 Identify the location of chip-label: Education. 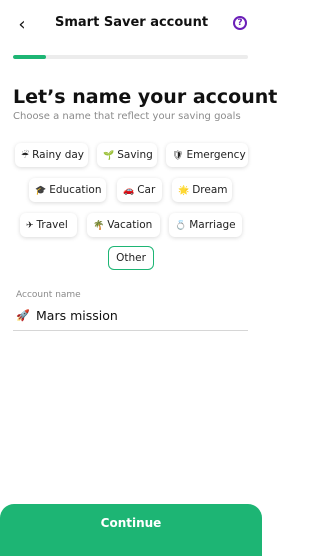
(75, 190).